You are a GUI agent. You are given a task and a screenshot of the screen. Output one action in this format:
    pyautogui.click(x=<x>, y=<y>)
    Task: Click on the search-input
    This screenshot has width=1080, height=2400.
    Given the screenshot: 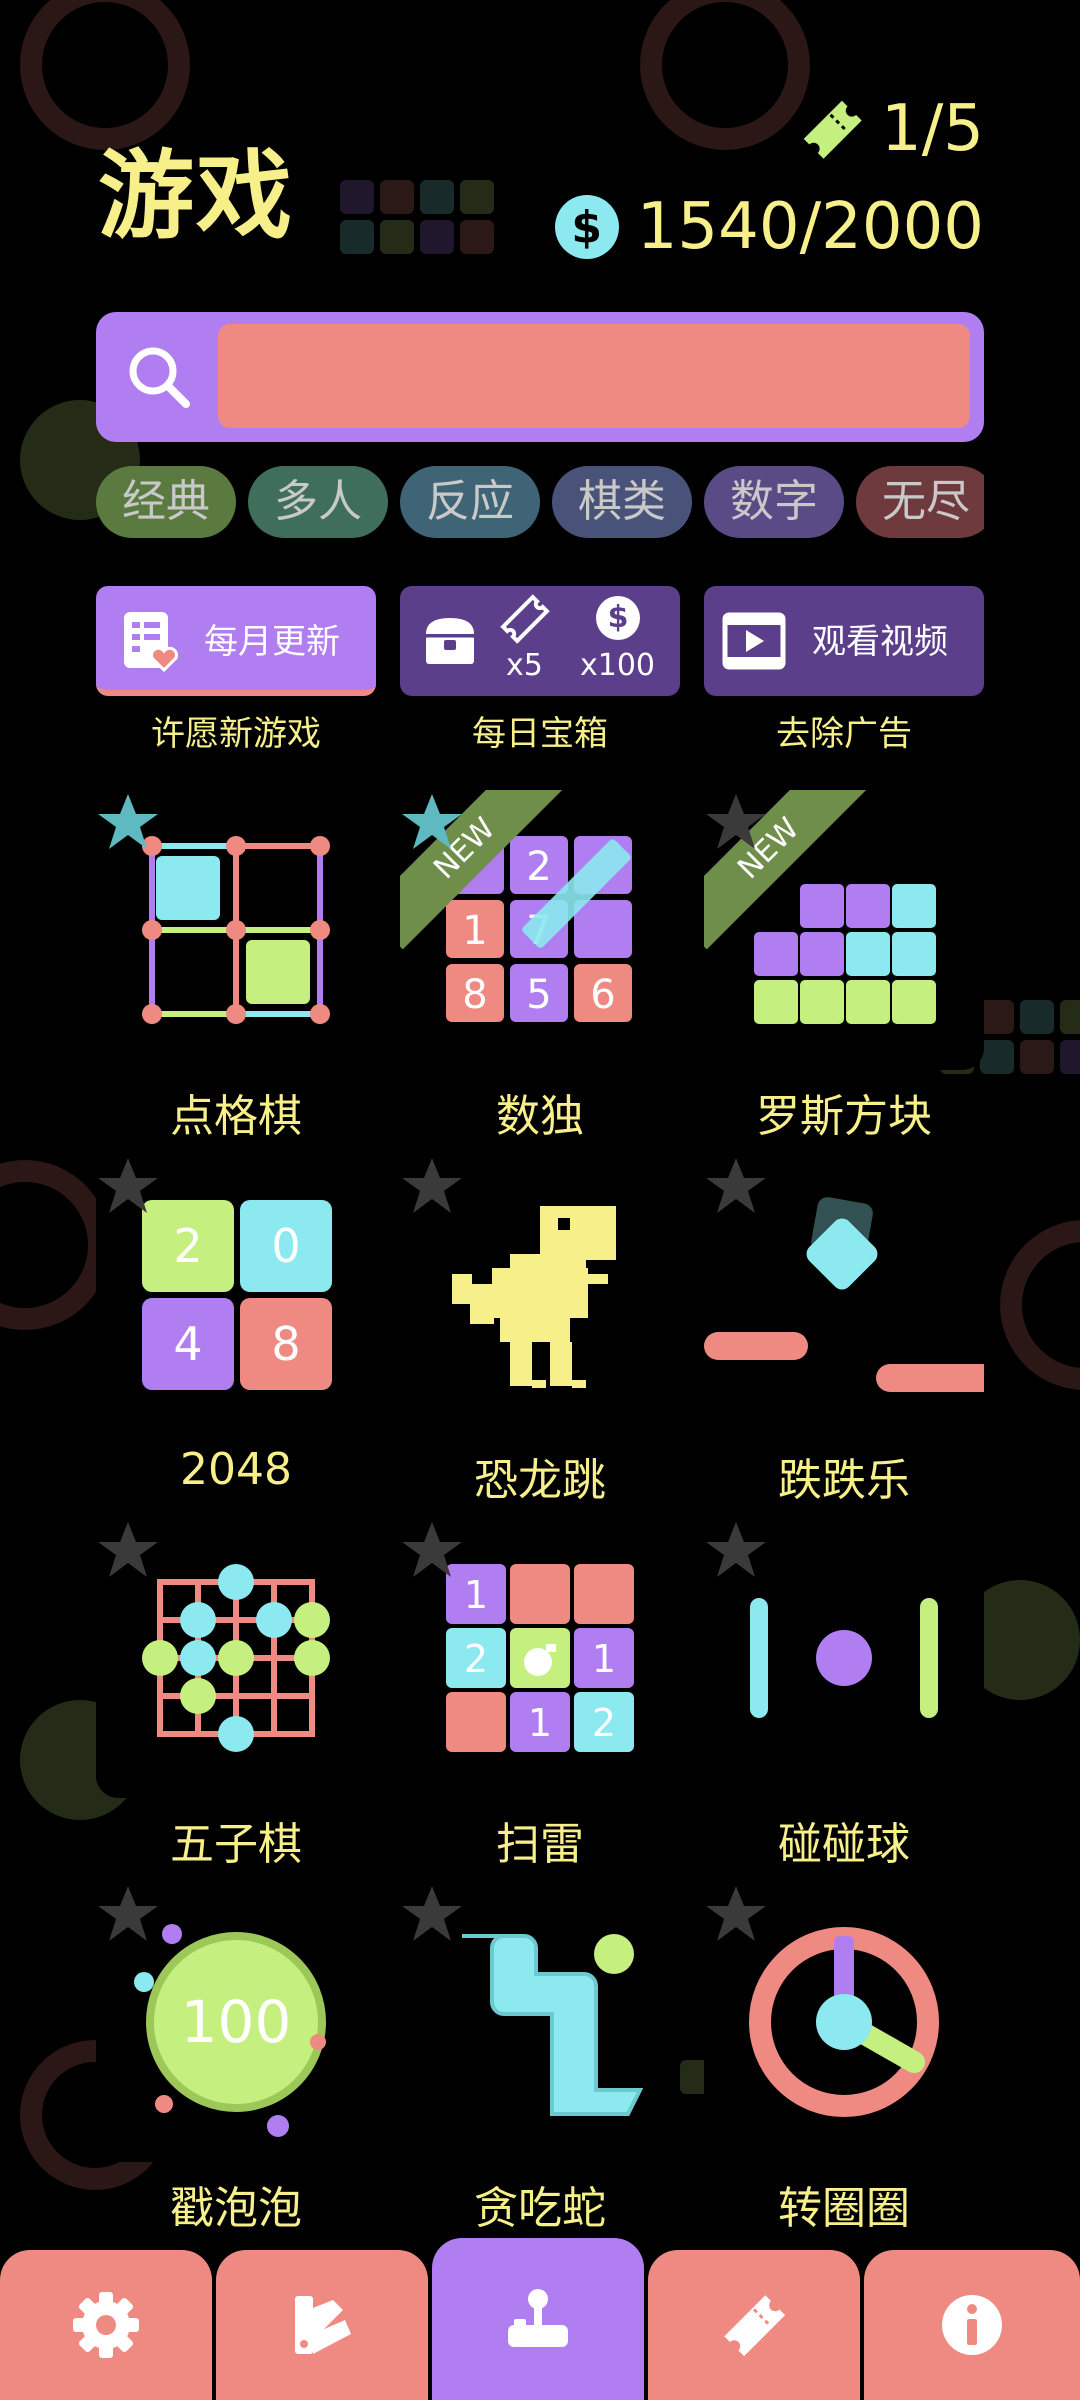 What is the action you would take?
    pyautogui.click(x=594, y=376)
    